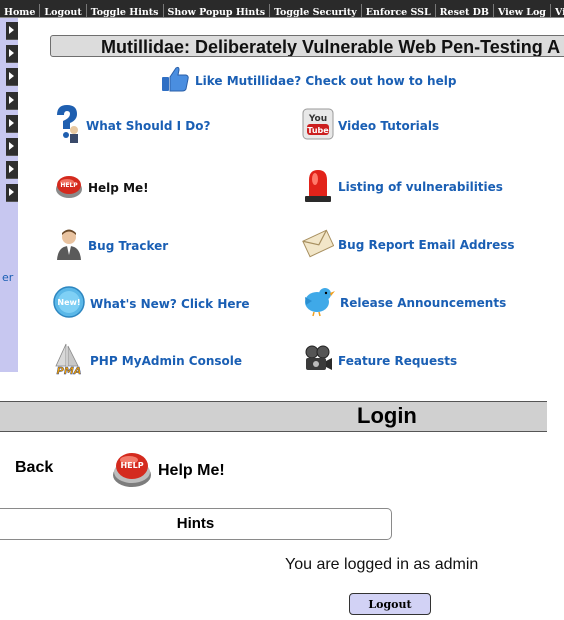 Image resolution: width=564 pixels, height=620 pixels. What do you see at coordinates (316, 10) in the screenshot?
I see `nav-toggle-security: Toggle Security` at bounding box center [316, 10].